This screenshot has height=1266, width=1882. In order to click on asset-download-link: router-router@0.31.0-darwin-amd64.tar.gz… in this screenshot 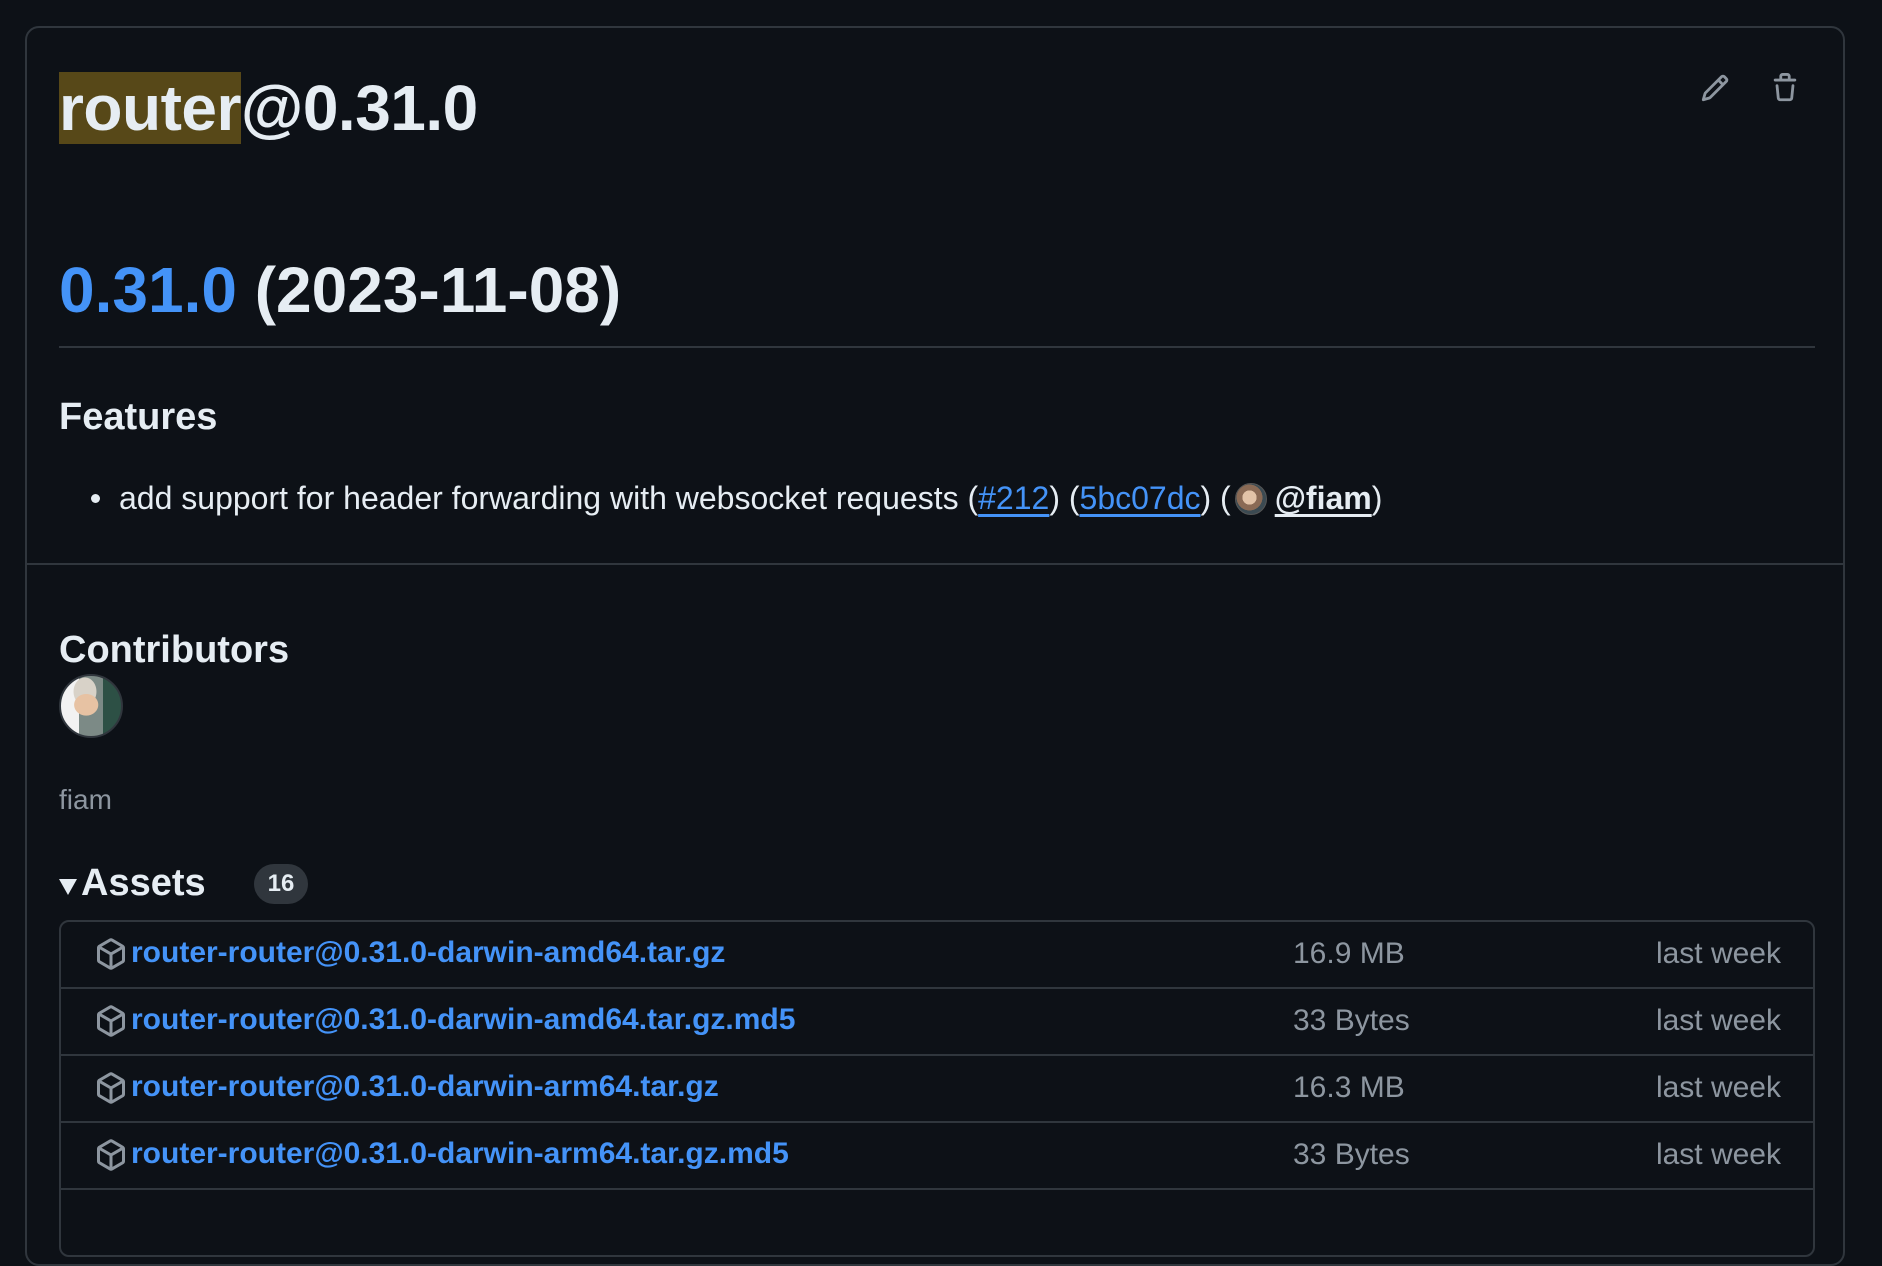, I will do `click(463, 1020)`.